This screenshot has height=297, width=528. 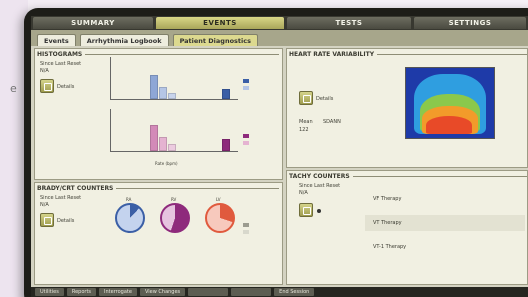 What do you see at coordinates (445, 199) in the screenshot?
I see `tachy-row-vf: VF Therapy` at bounding box center [445, 199].